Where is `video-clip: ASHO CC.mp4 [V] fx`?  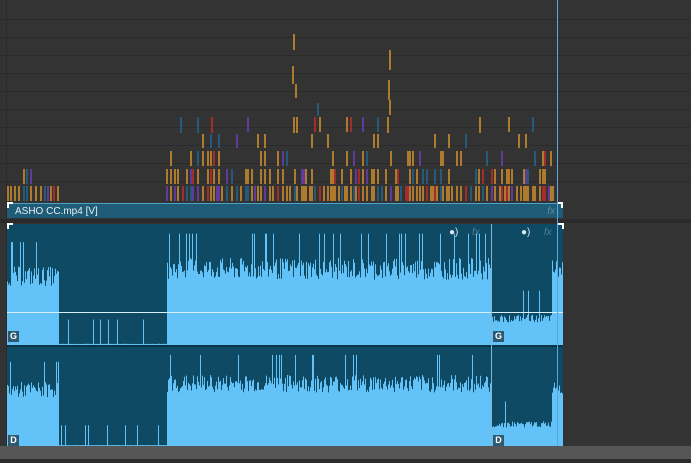
video-clip: ASHO CC.mp4 [V] fx is located at coordinates (285, 210).